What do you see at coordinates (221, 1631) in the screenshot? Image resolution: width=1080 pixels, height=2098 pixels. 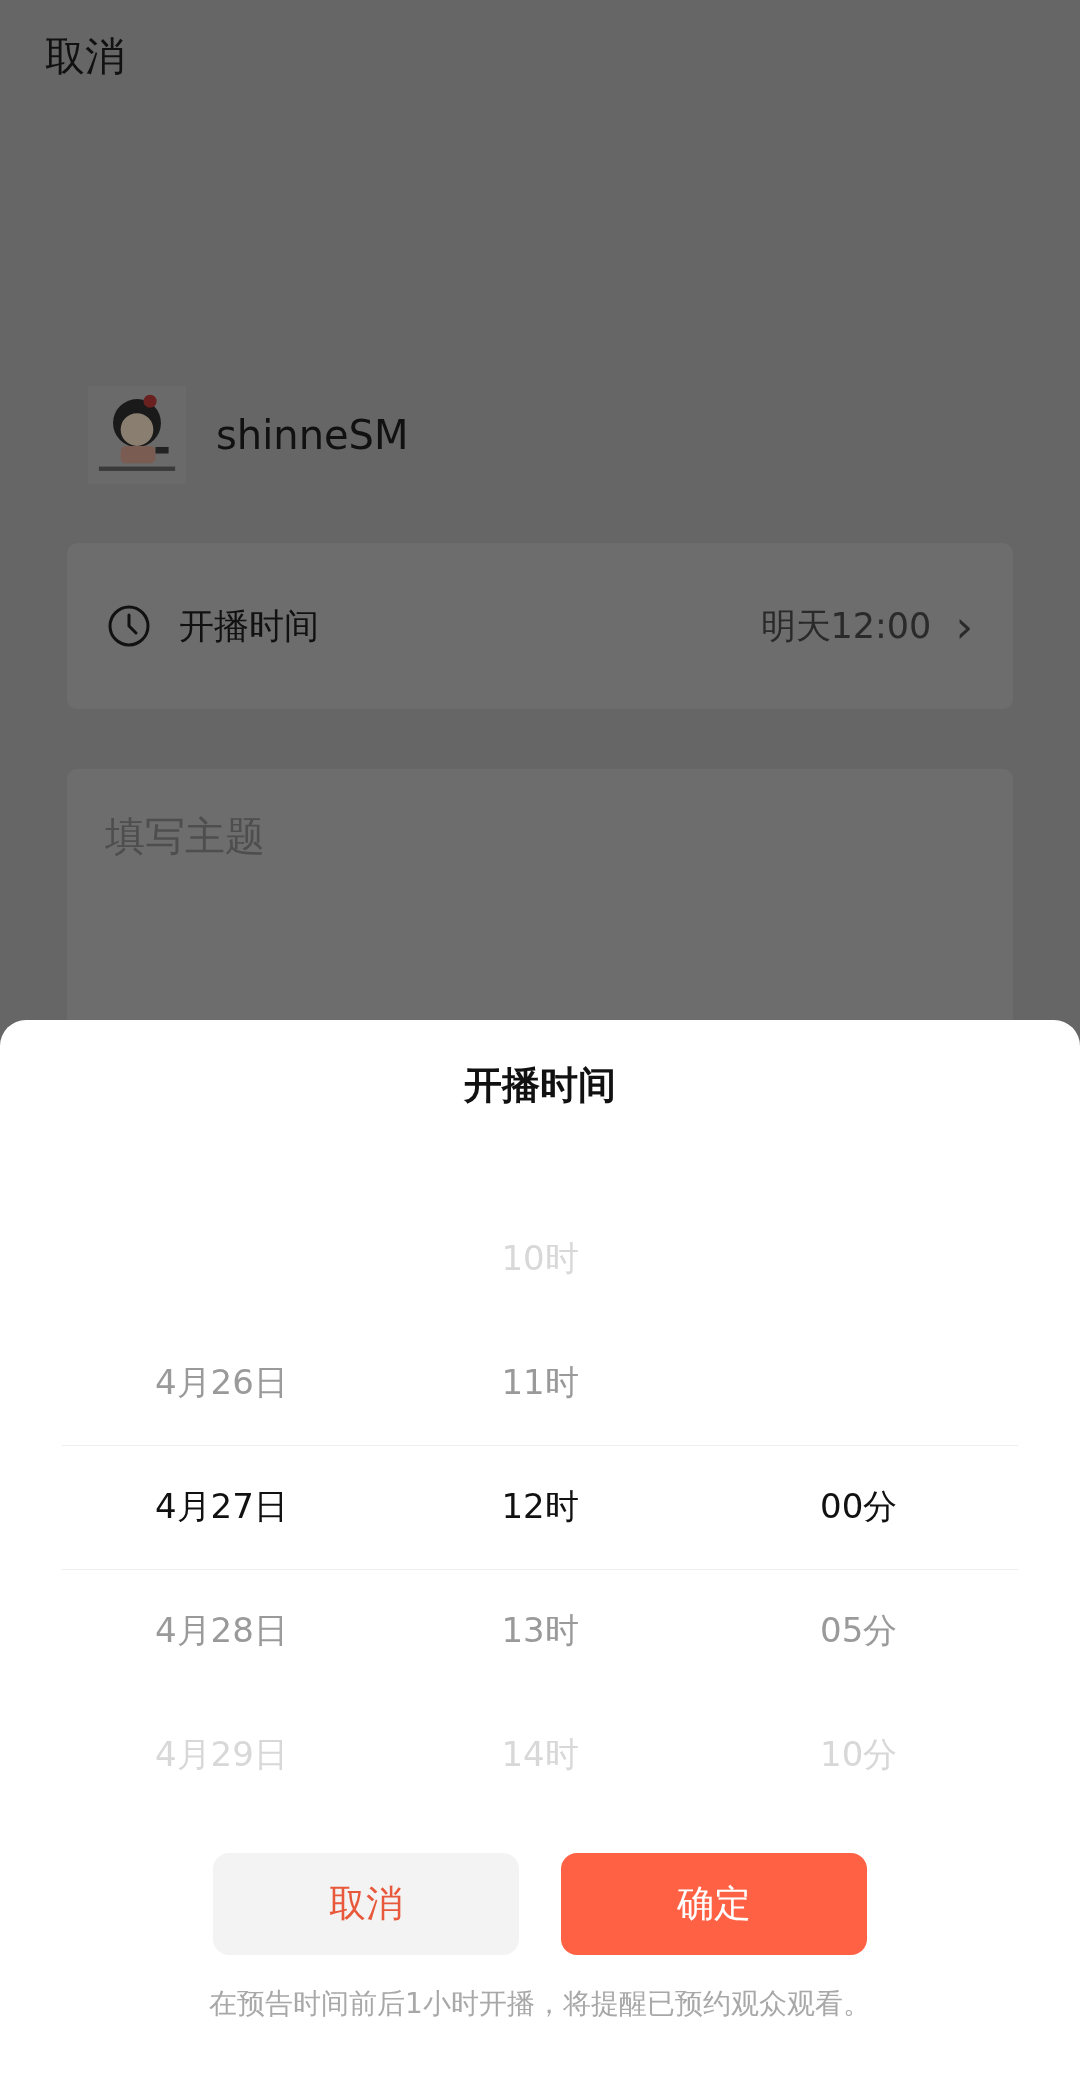 I see `picker-option: 4月28日` at bounding box center [221, 1631].